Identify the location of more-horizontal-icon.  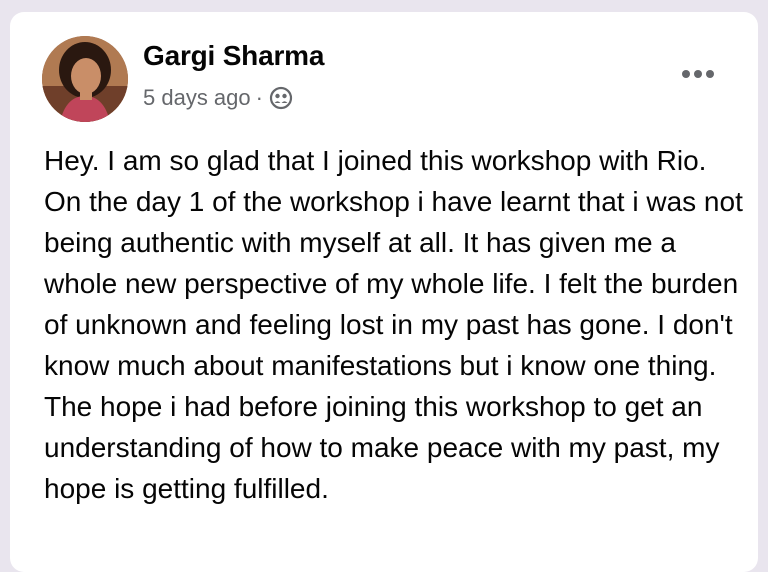
(698, 74).